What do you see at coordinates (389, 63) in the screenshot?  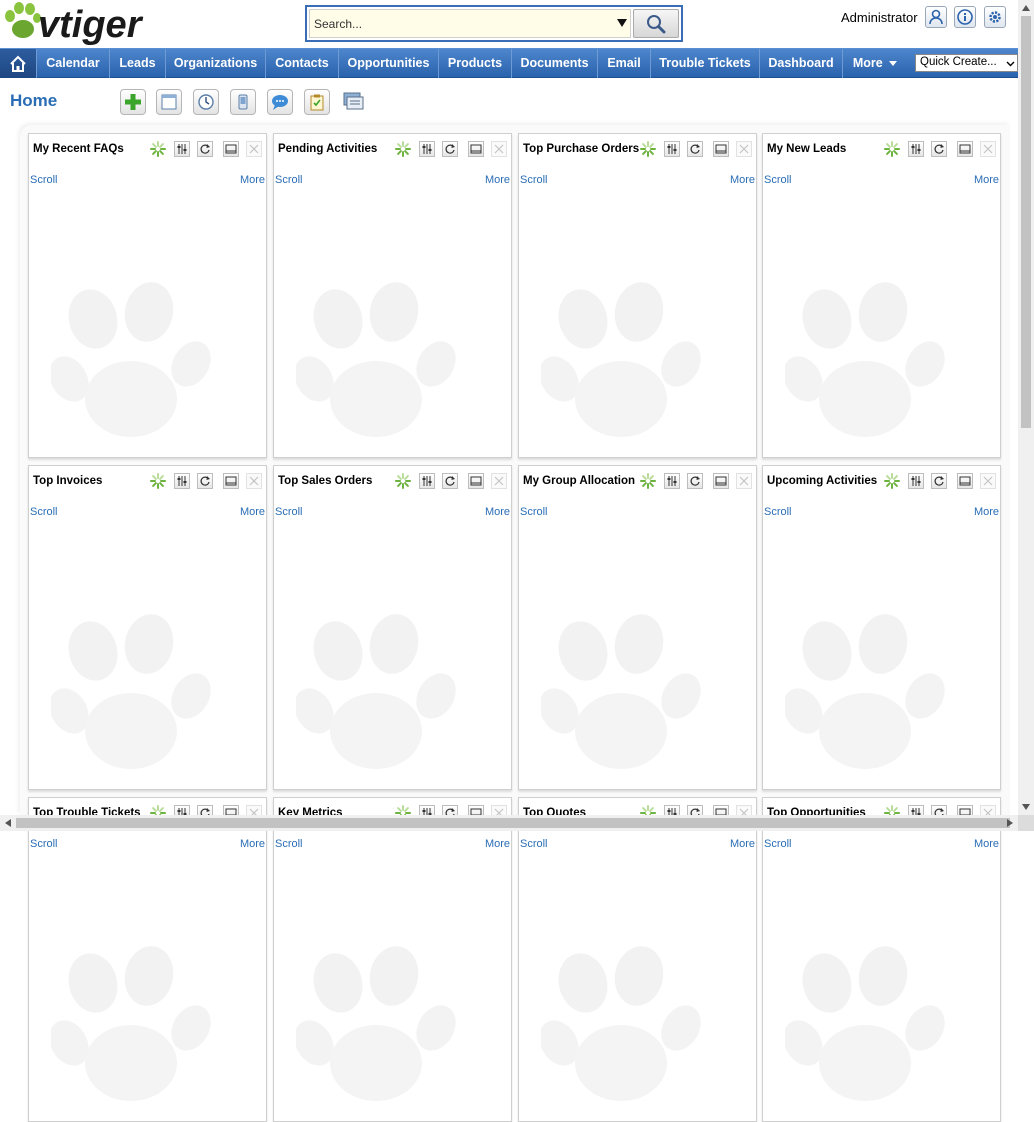 I see `nav-opportunities: Opportunities` at bounding box center [389, 63].